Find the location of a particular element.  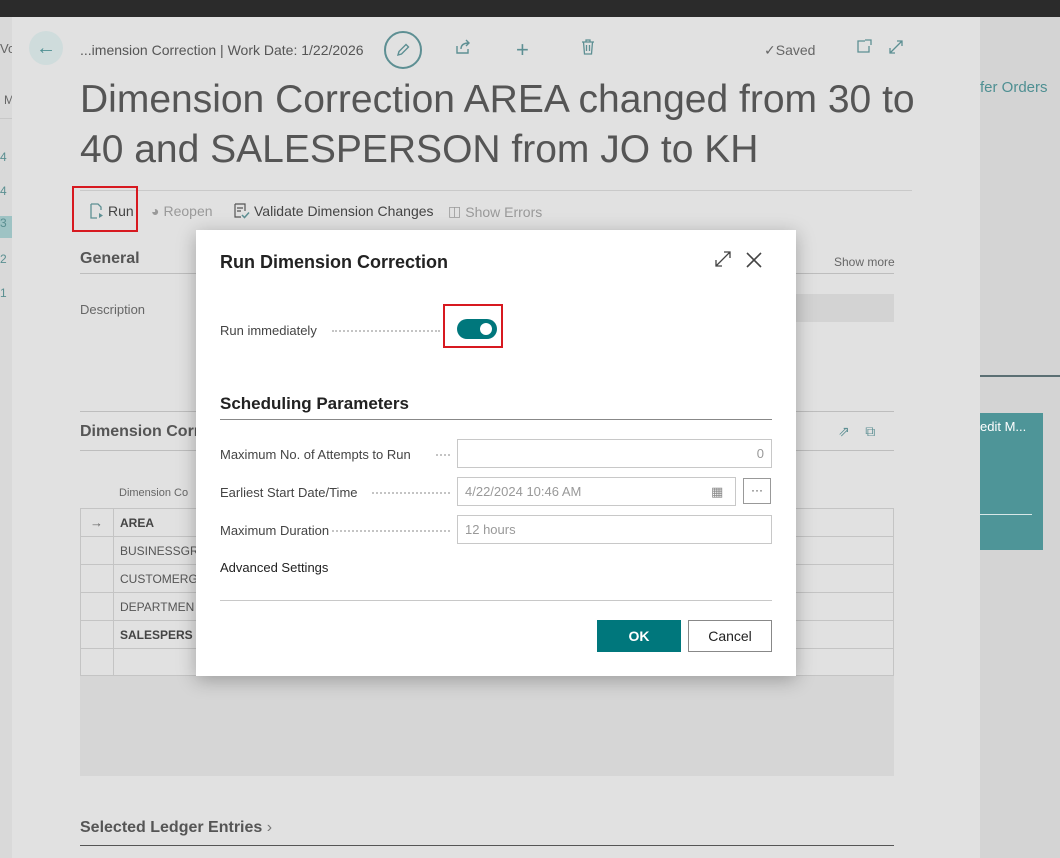

pencil-icon is located at coordinates (403, 50).